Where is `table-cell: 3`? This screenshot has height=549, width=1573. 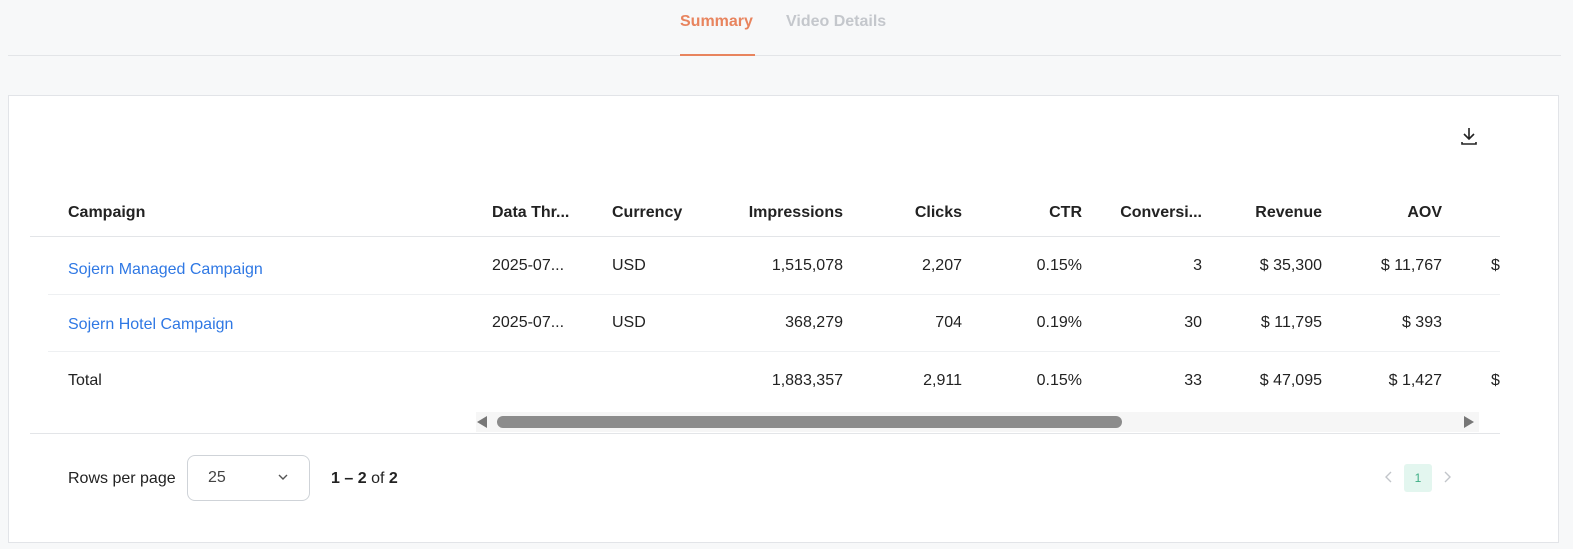
table-cell: 3 is located at coordinates (1197, 265).